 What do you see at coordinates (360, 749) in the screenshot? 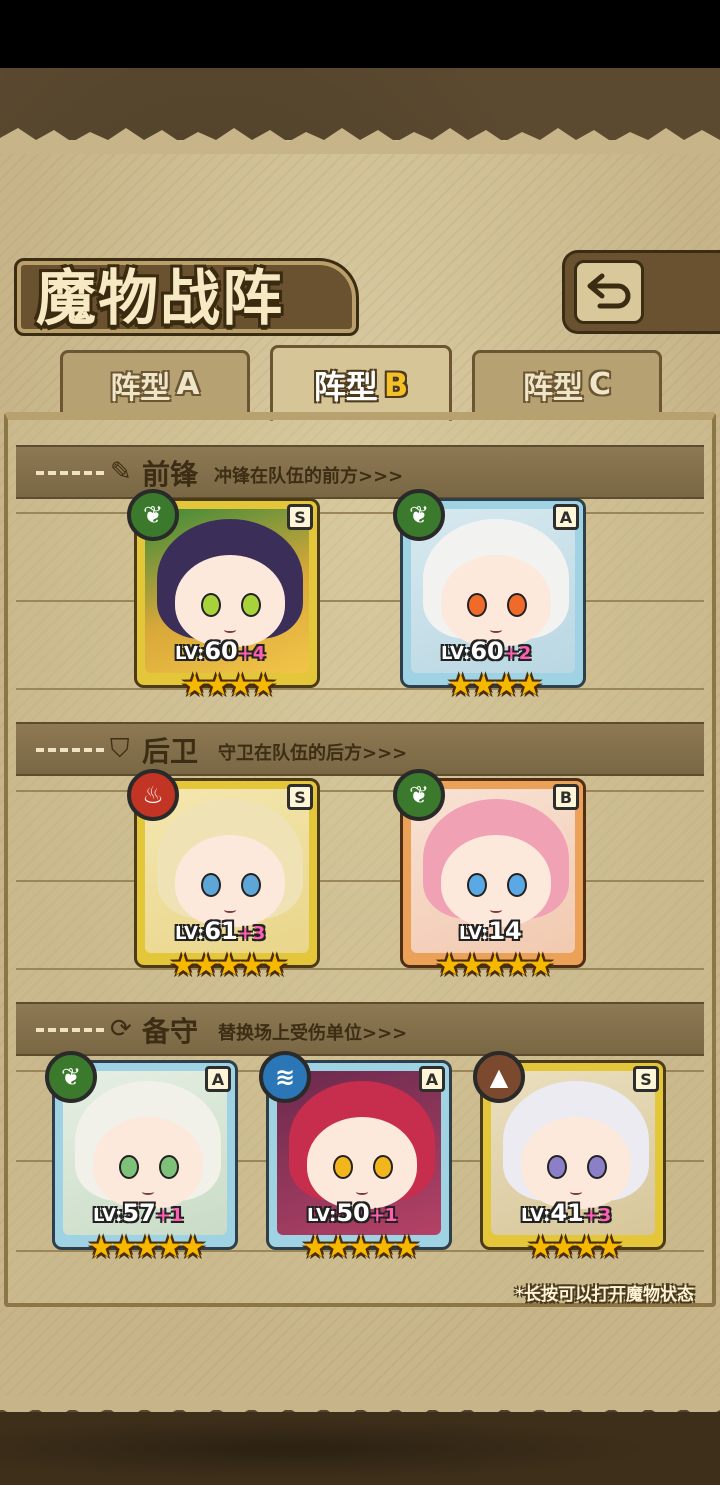
I see `section-rear-header: ⛉ 后卫 守卫在队伍的后方>>>` at bounding box center [360, 749].